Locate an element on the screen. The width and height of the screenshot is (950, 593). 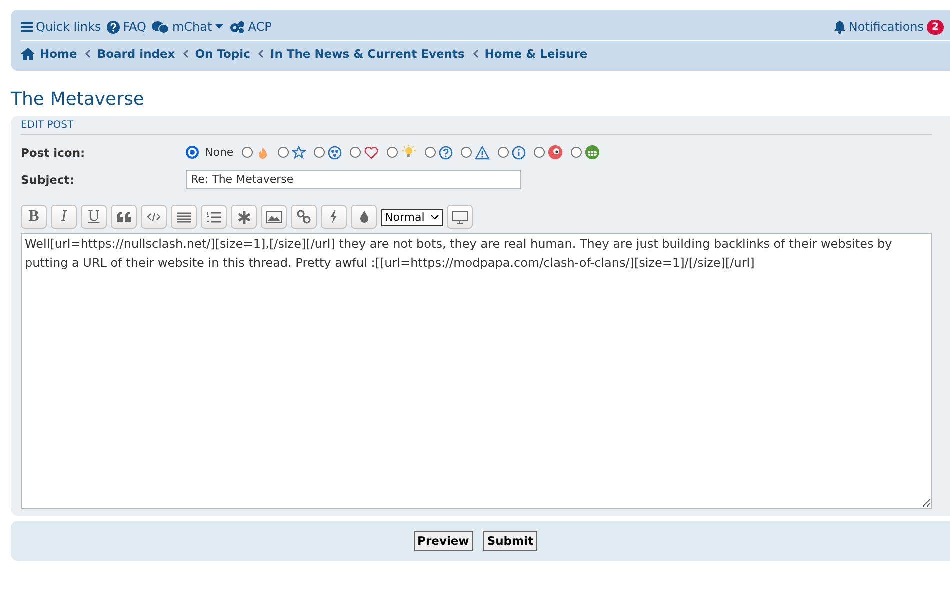
code-icon is located at coordinates (154, 217).